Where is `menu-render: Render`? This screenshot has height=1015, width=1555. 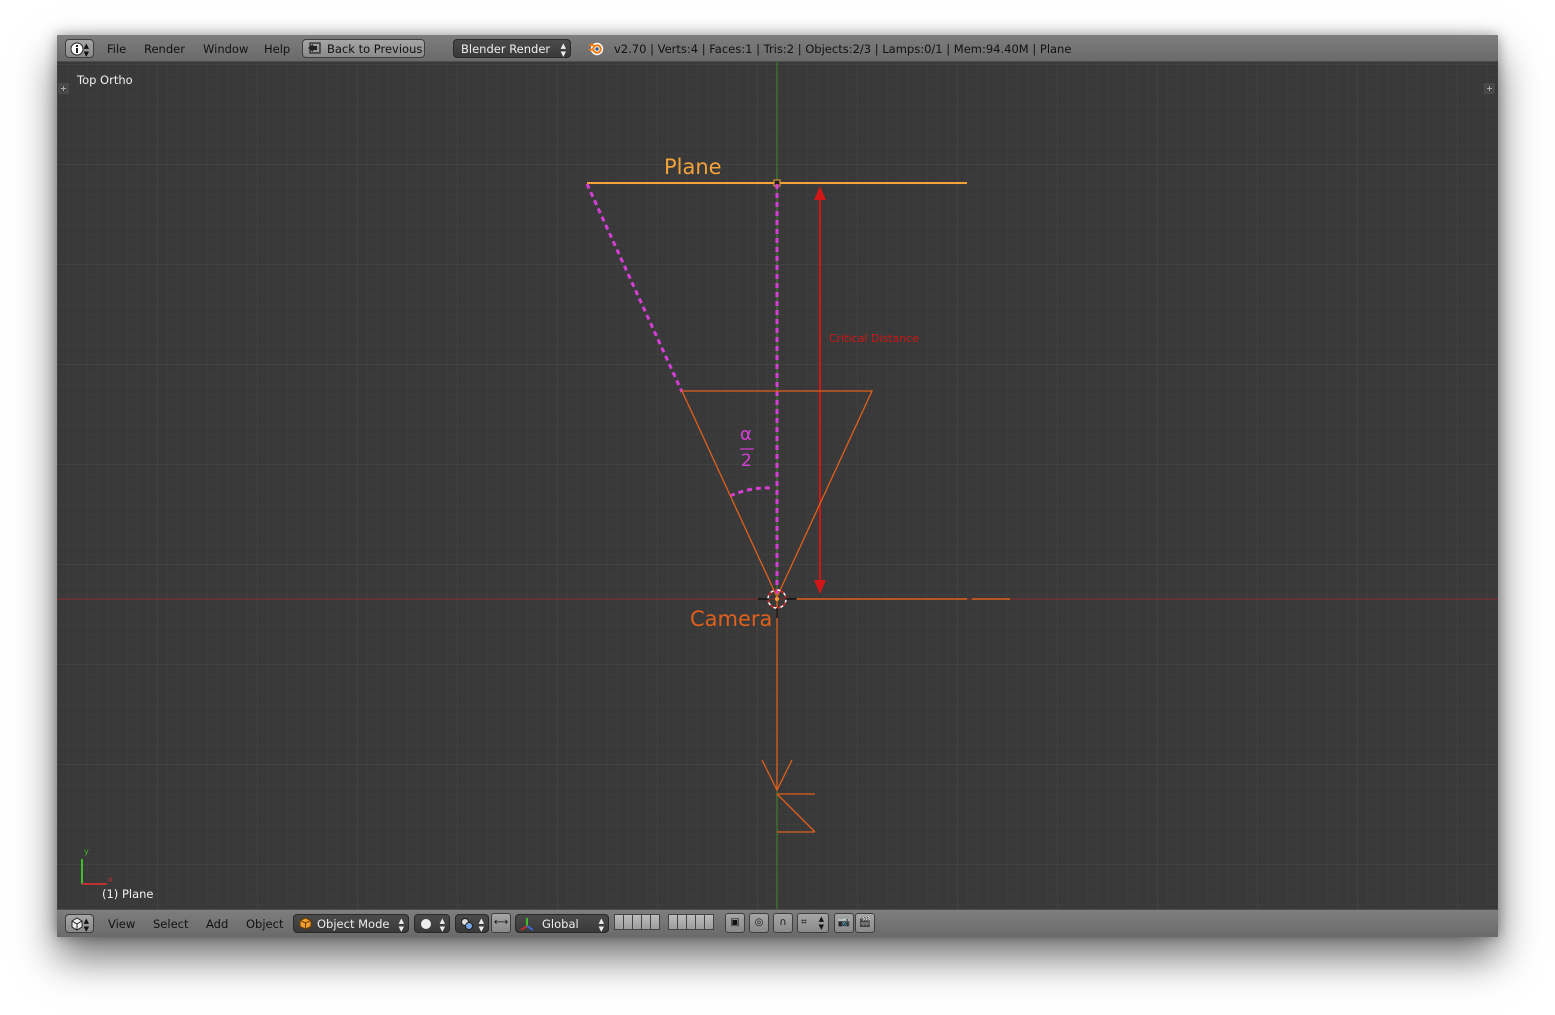 menu-render: Render is located at coordinates (164, 49).